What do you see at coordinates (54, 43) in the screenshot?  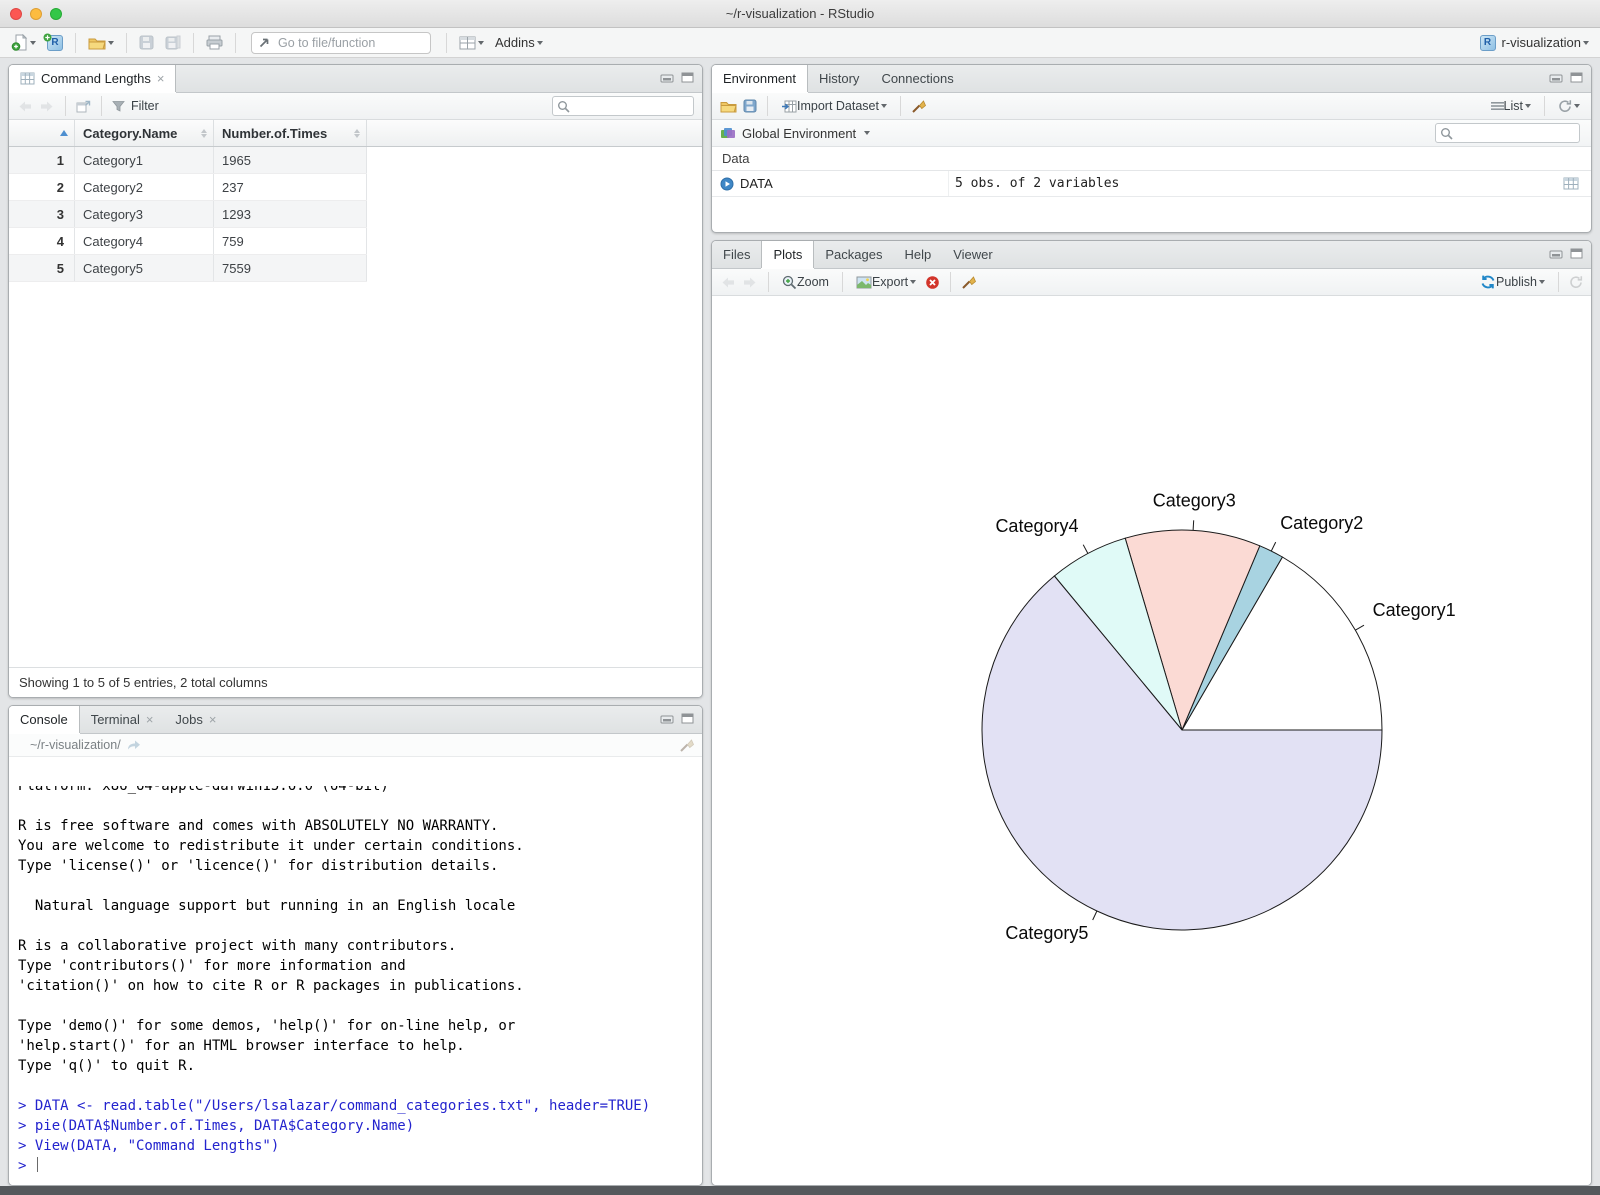 I see `new-project-button: R` at bounding box center [54, 43].